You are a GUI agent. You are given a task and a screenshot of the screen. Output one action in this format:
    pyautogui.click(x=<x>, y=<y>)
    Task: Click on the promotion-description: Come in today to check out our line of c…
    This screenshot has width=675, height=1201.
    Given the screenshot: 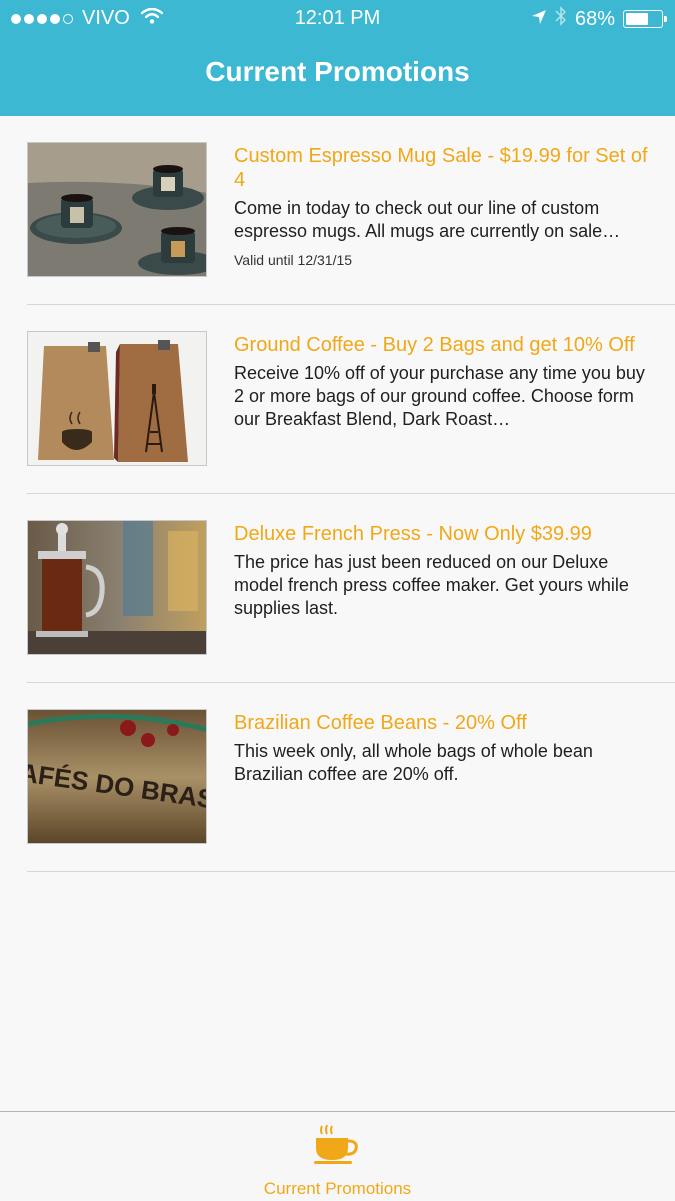 What is the action you would take?
    pyautogui.click(x=427, y=219)
    